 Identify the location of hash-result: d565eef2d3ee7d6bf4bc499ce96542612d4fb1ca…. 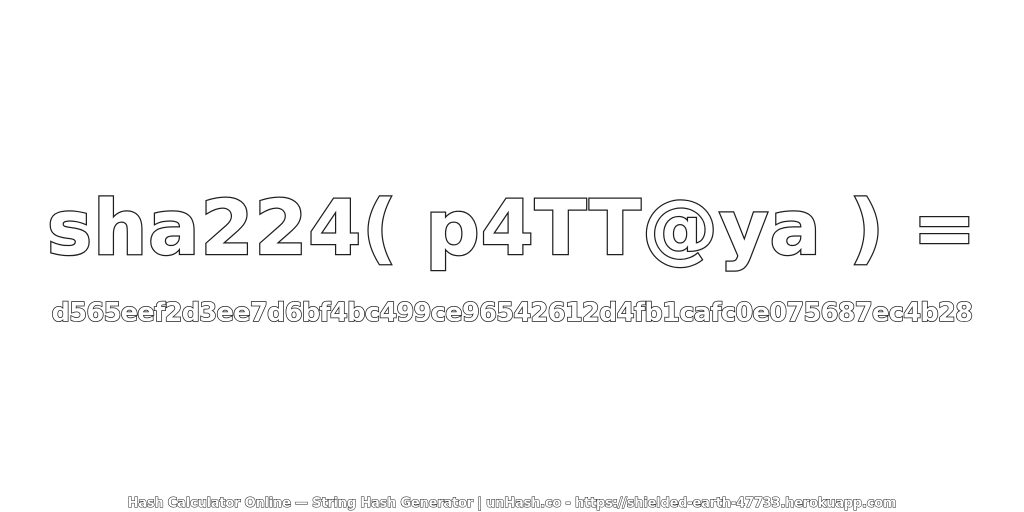
(512, 313).